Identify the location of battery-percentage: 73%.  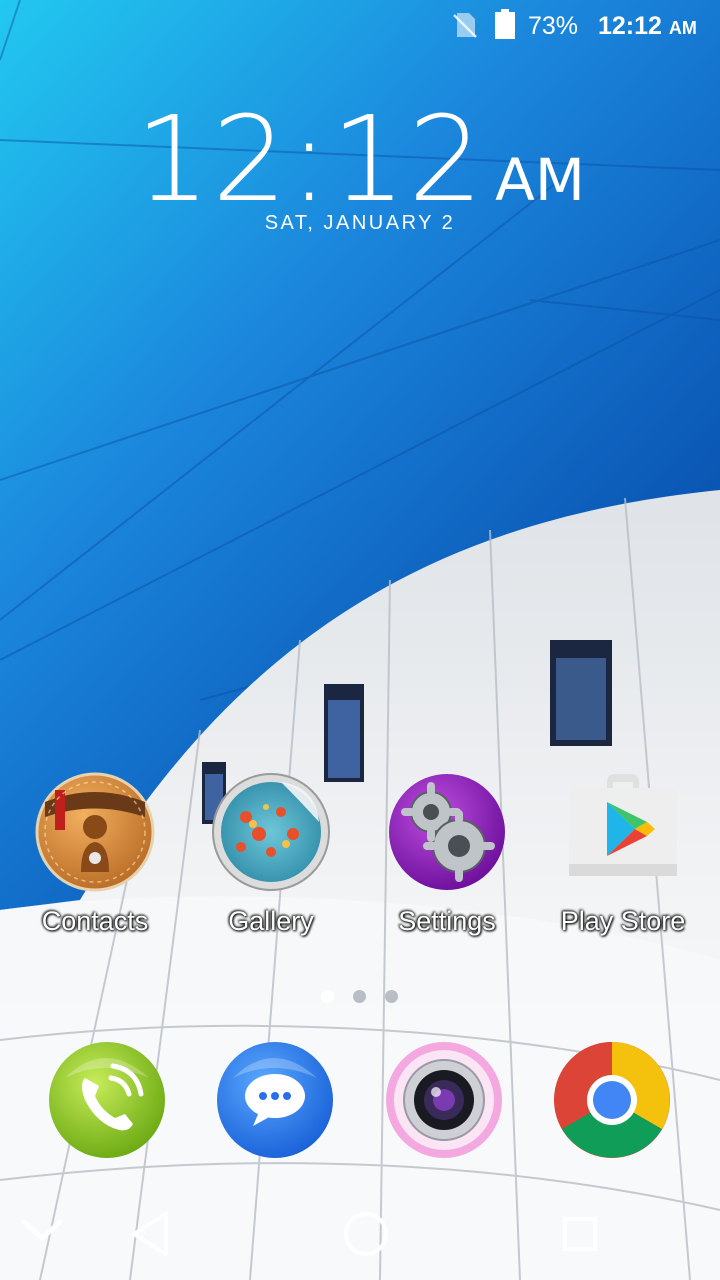
(553, 26).